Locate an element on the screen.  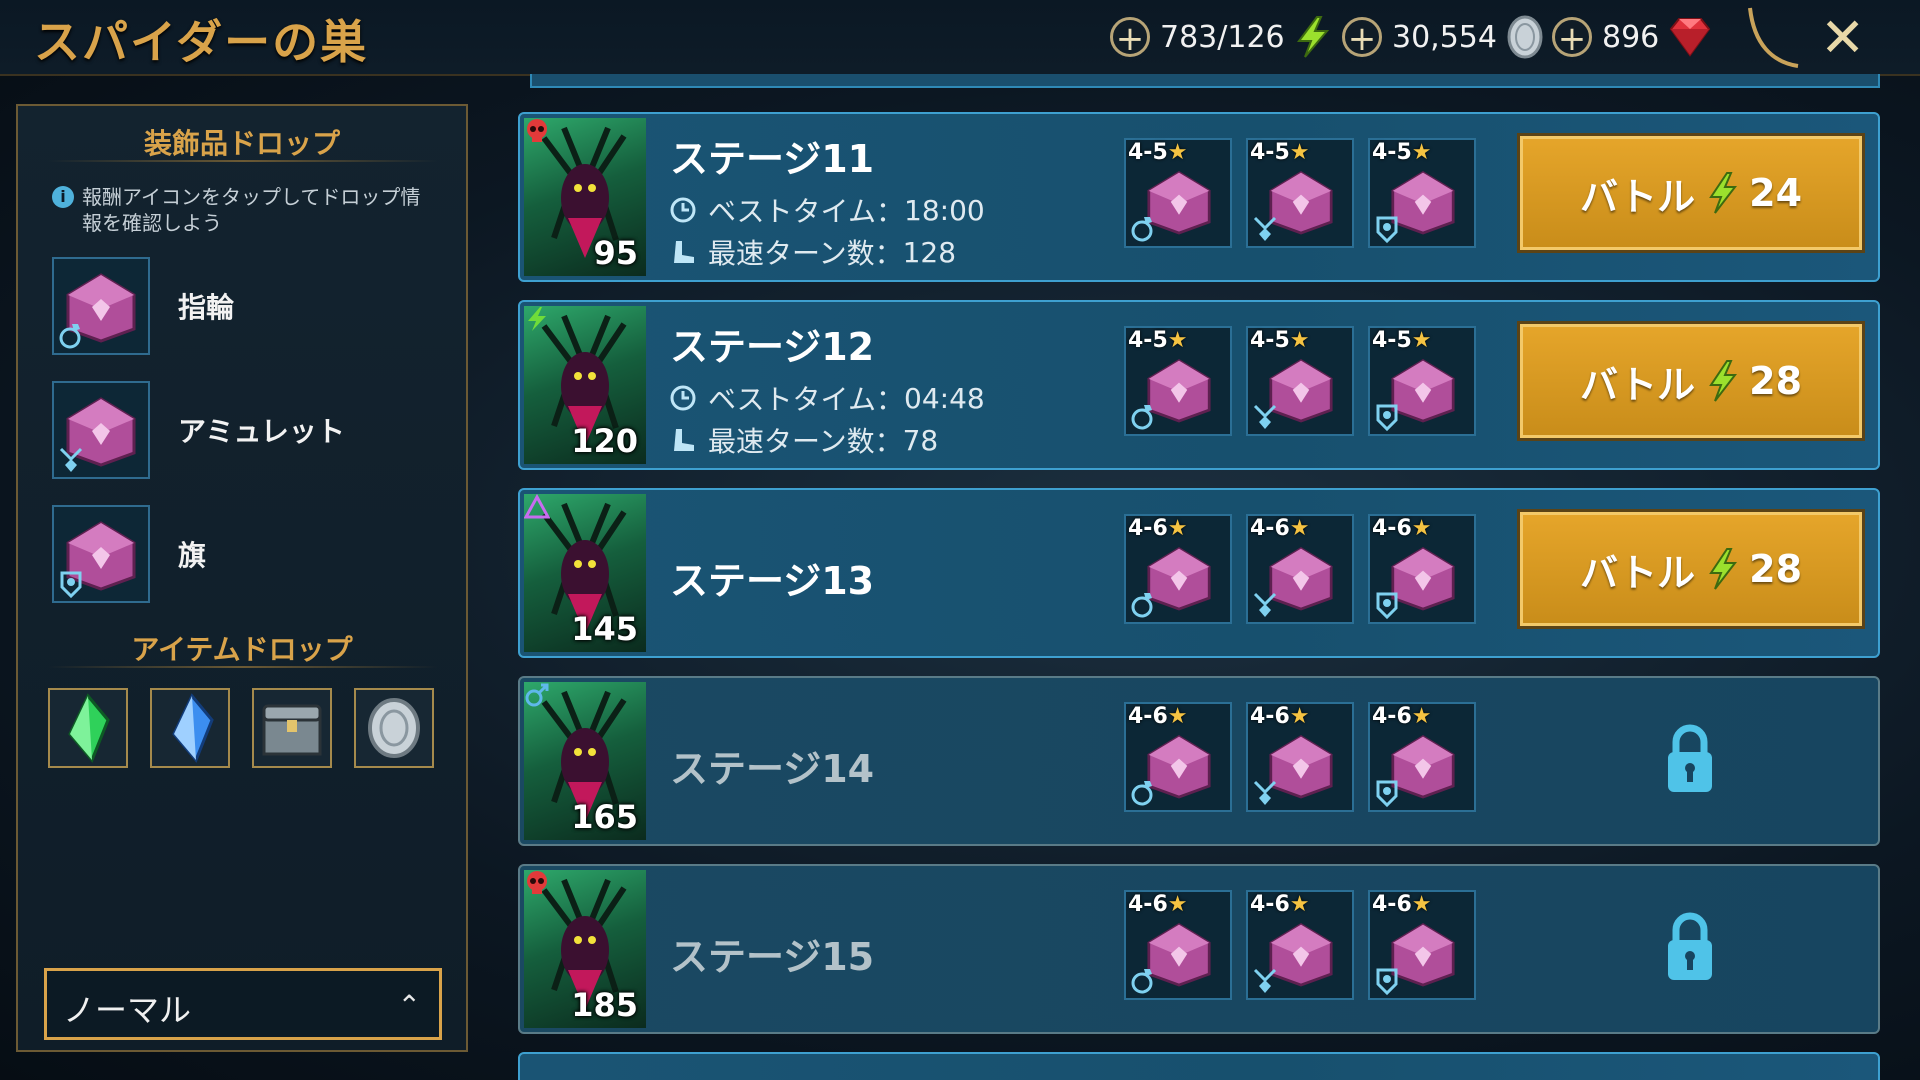
stage-row: 145 ステージ13 4-6★ 4-6★ 4-6★ バトル 28 is located at coordinates (1199, 573).